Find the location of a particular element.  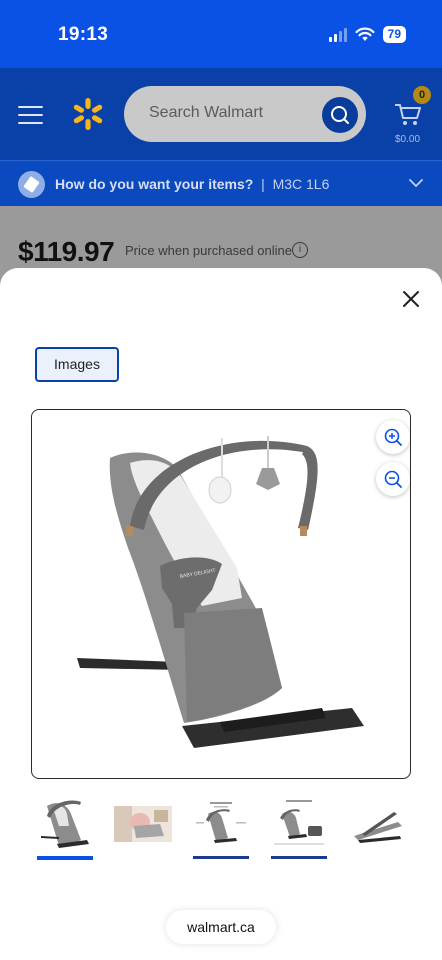

zoom-in-button is located at coordinates (393, 437).